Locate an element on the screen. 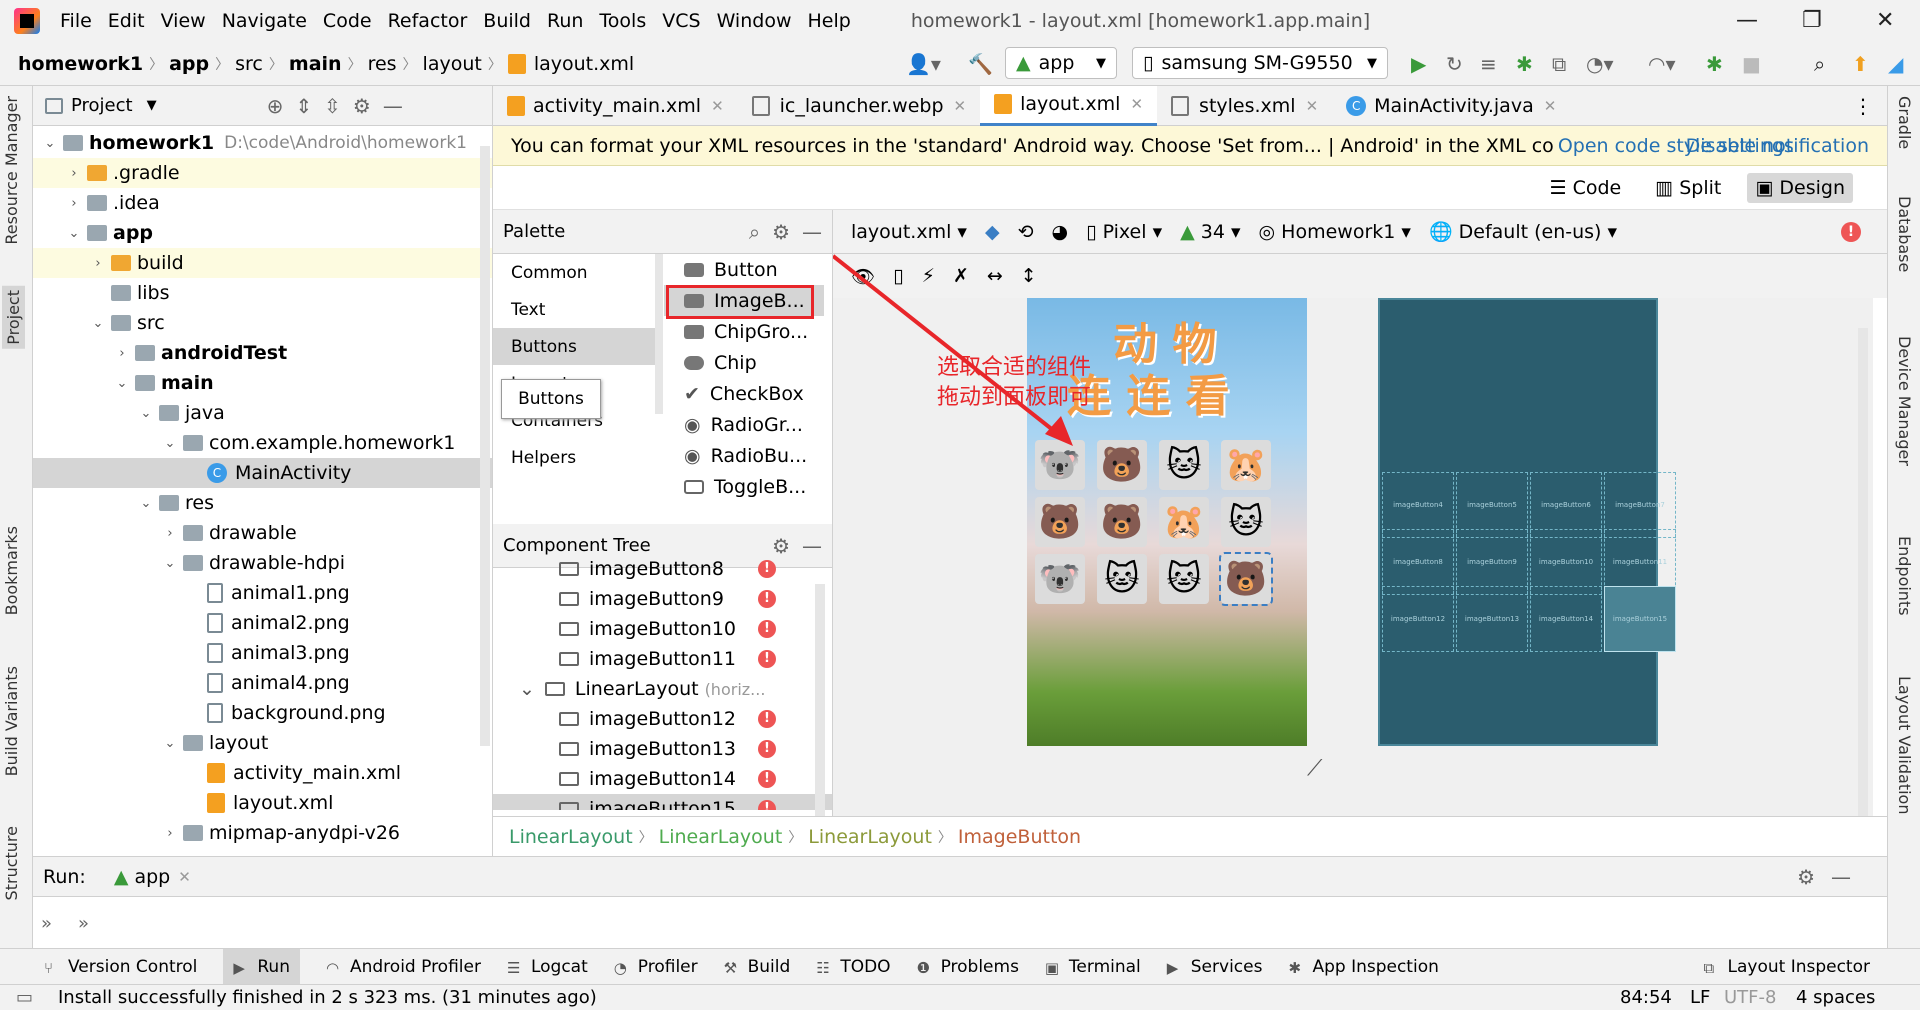 This screenshot has width=1920, height=1010. crumb-layout: layout is located at coordinates (452, 64).